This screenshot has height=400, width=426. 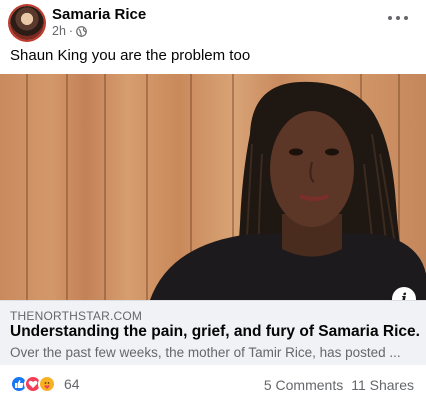 What do you see at coordinates (81, 31) in the screenshot?
I see `globe-icon` at bounding box center [81, 31].